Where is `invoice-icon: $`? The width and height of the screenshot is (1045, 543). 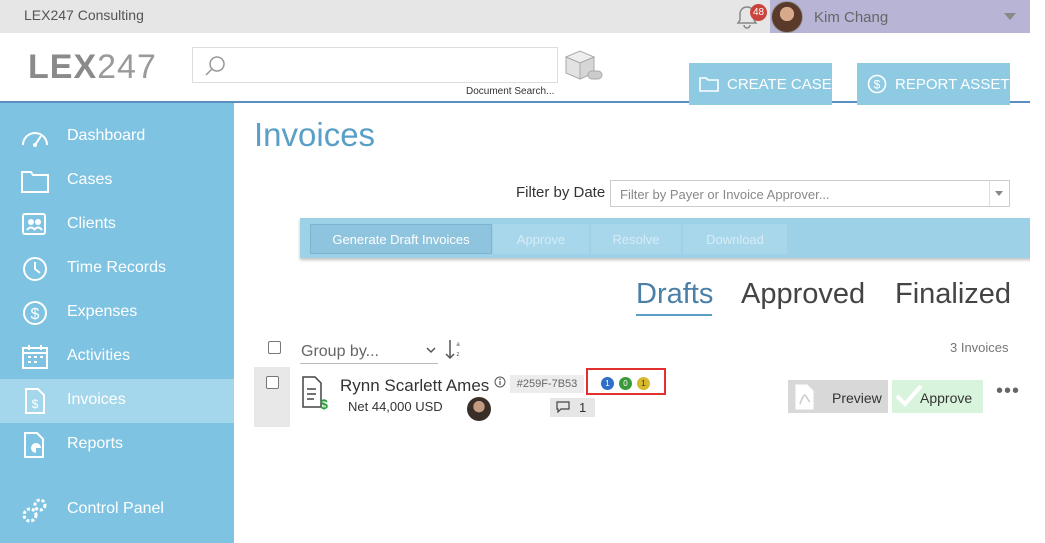
invoice-icon: $ is located at coordinates (35, 401).